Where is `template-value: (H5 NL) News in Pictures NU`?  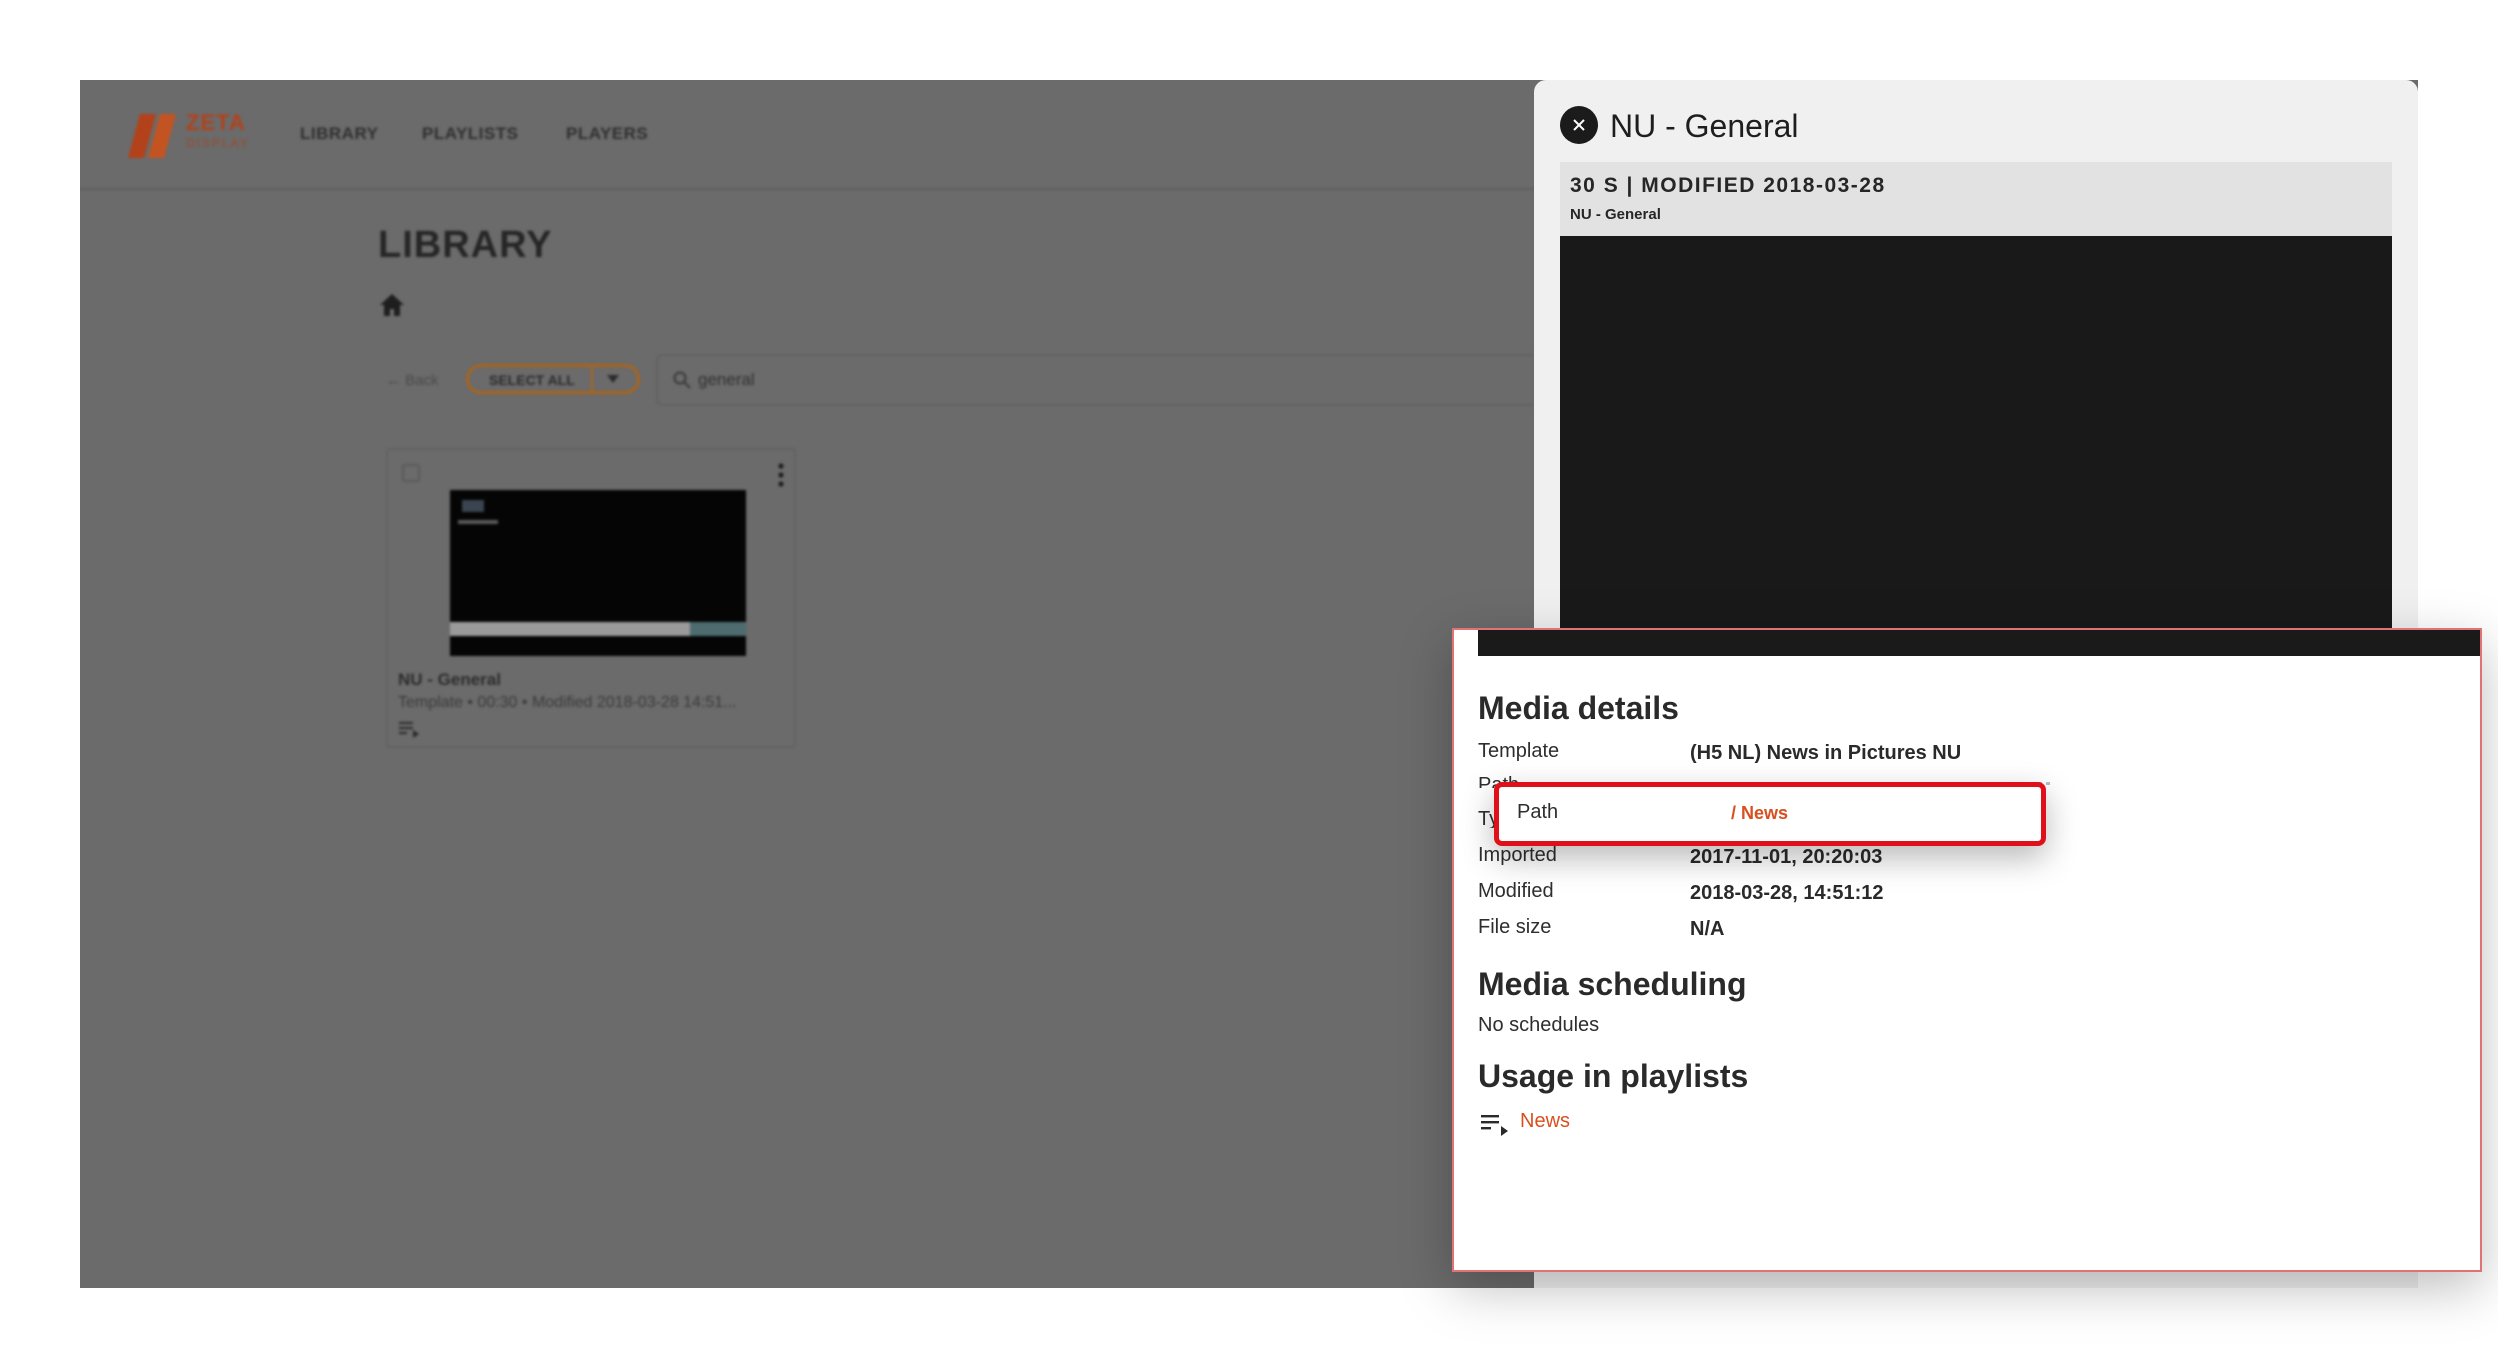 template-value: (H5 NL) News in Pictures NU is located at coordinates (1826, 753).